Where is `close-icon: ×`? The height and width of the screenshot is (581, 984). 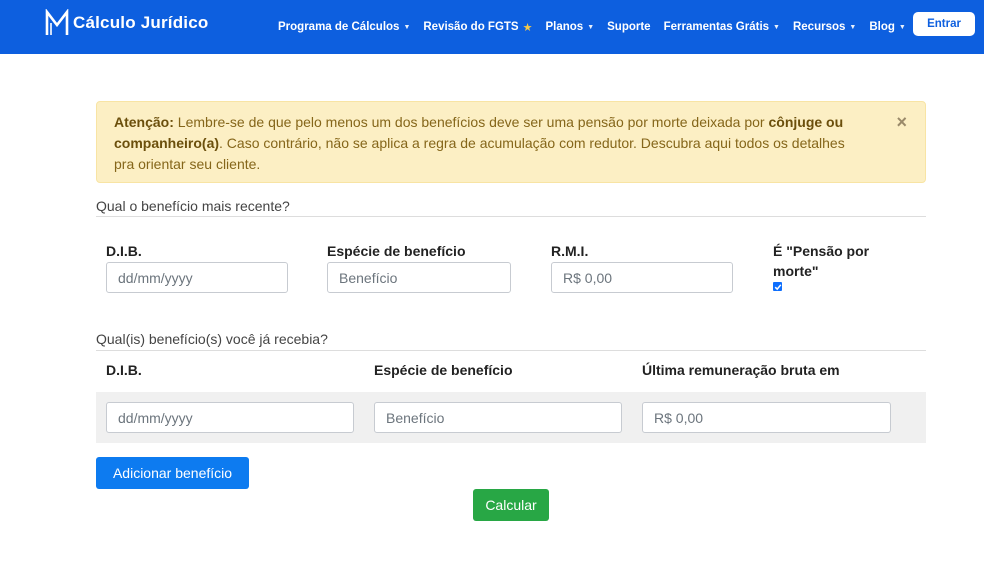
close-icon: × is located at coordinates (901, 122).